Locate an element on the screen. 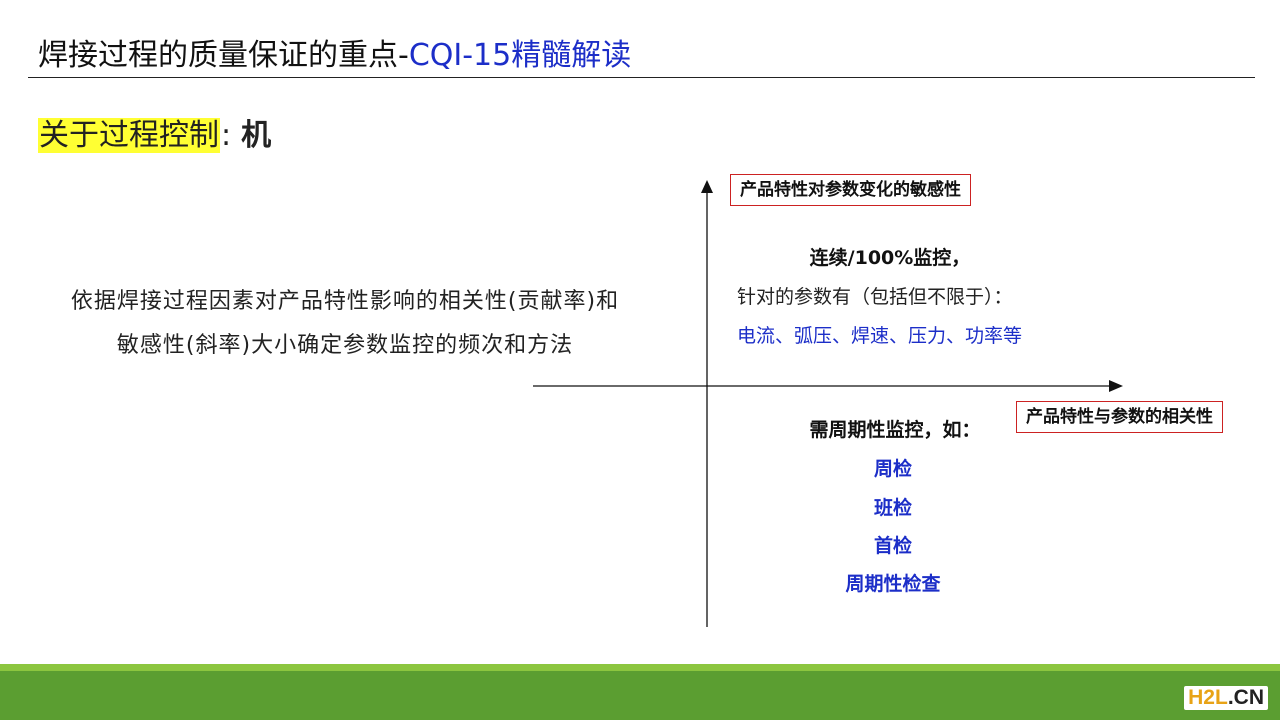 This screenshot has width=1280, height=720. site-logo: H2L.CN is located at coordinates (1226, 698).